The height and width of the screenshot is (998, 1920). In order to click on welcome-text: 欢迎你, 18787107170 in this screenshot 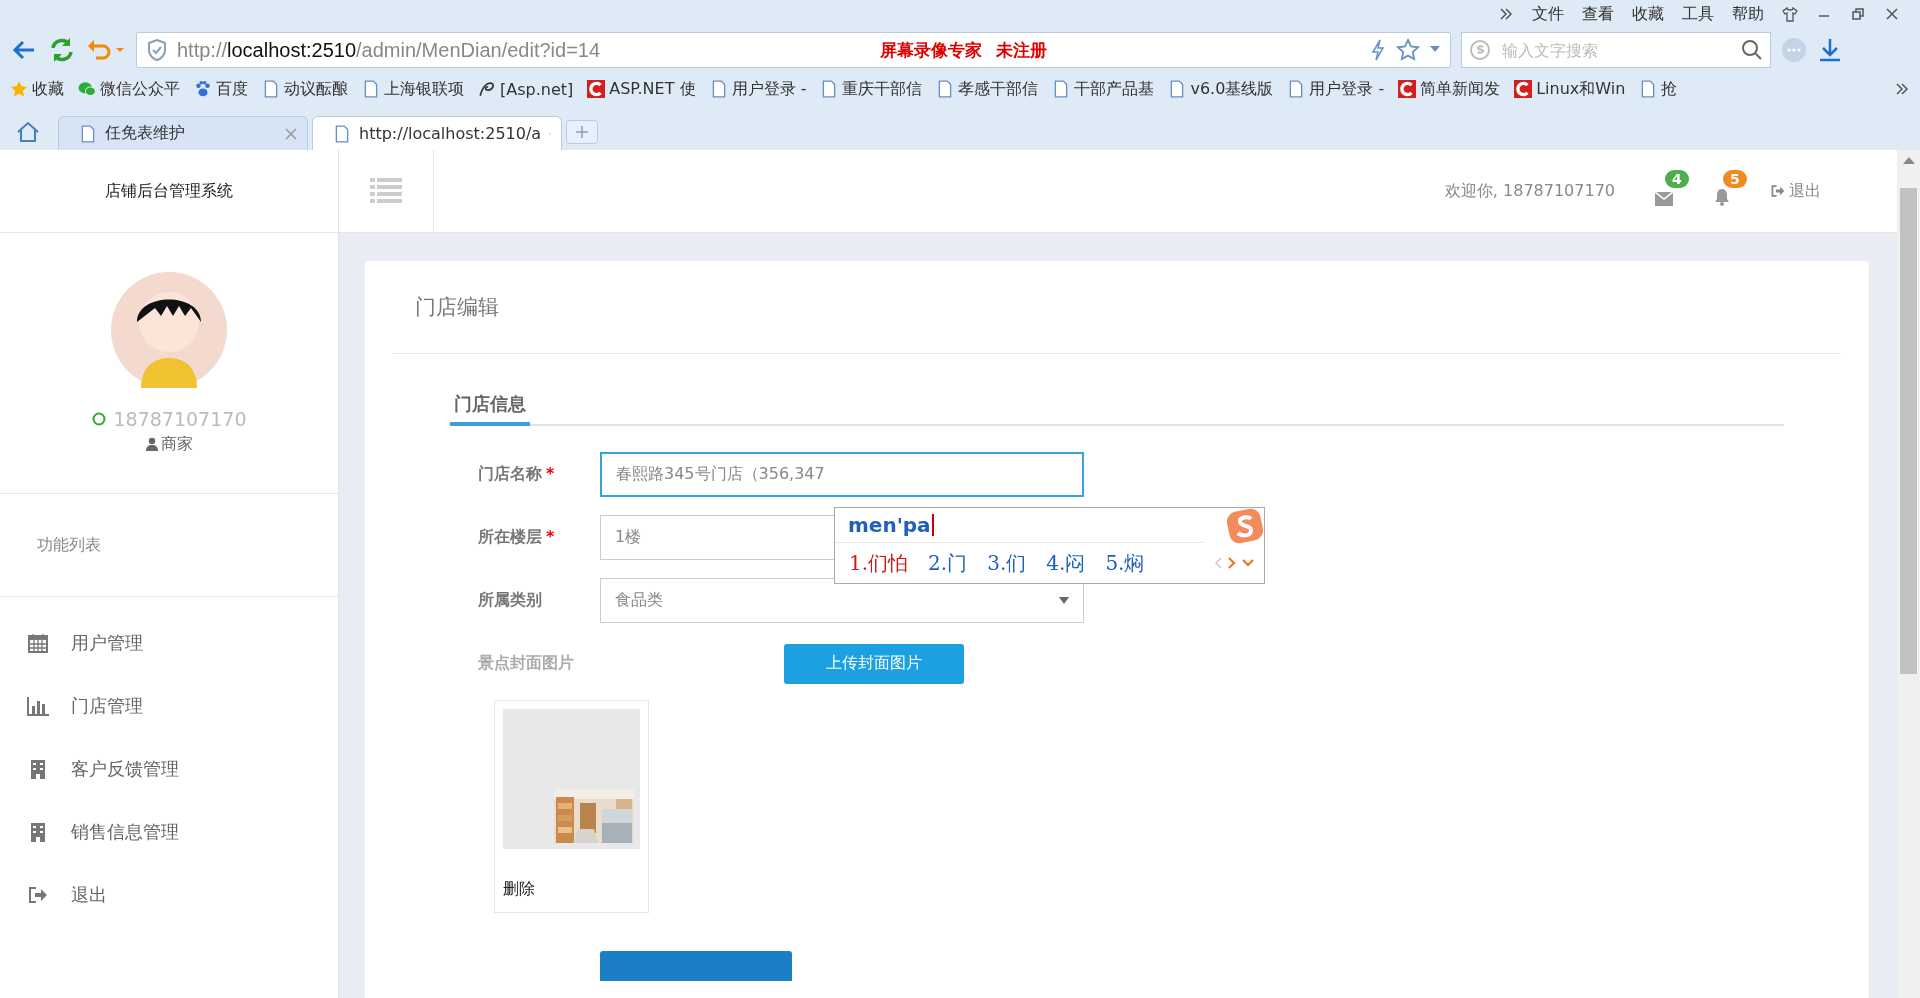, I will do `click(1529, 191)`.